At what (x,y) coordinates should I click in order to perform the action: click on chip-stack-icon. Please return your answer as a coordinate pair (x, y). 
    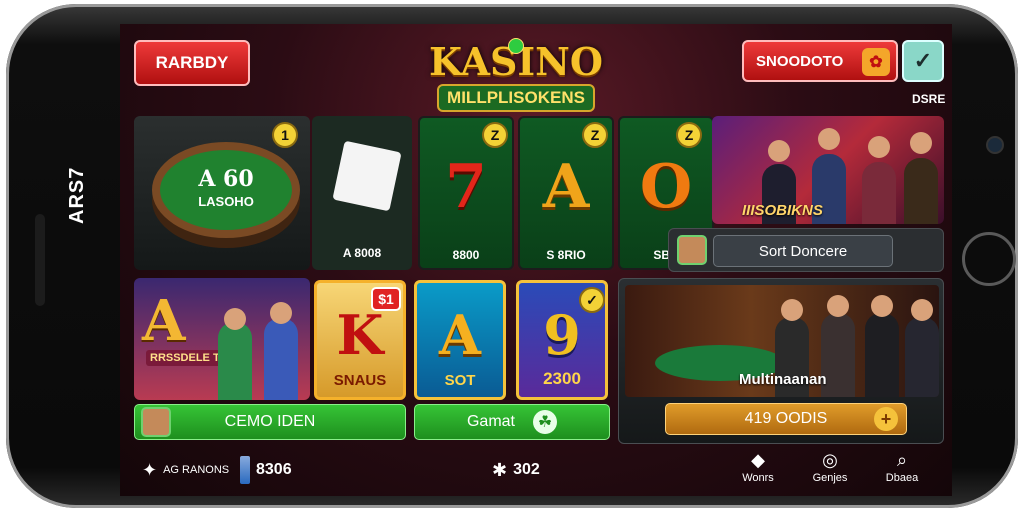
    Looking at the image, I should click on (245, 470).